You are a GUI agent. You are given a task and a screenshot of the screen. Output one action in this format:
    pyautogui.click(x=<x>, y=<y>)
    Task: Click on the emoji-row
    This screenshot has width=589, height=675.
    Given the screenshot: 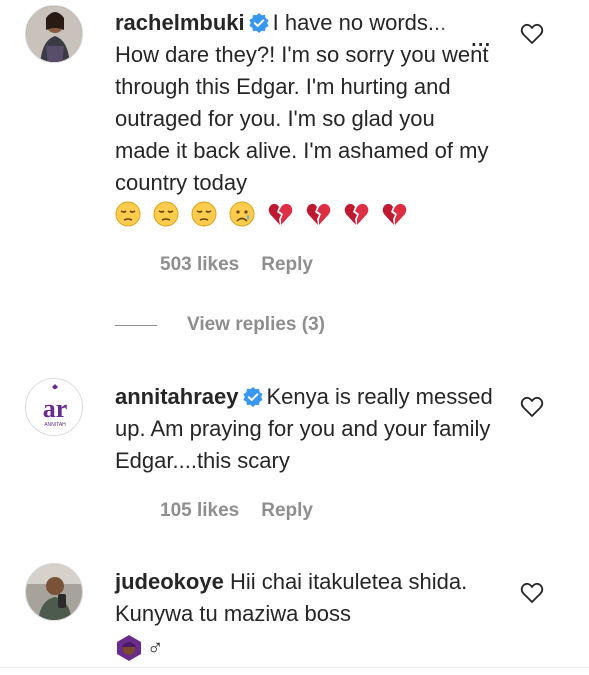 What is the action you would take?
    pyautogui.click(x=305, y=214)
    